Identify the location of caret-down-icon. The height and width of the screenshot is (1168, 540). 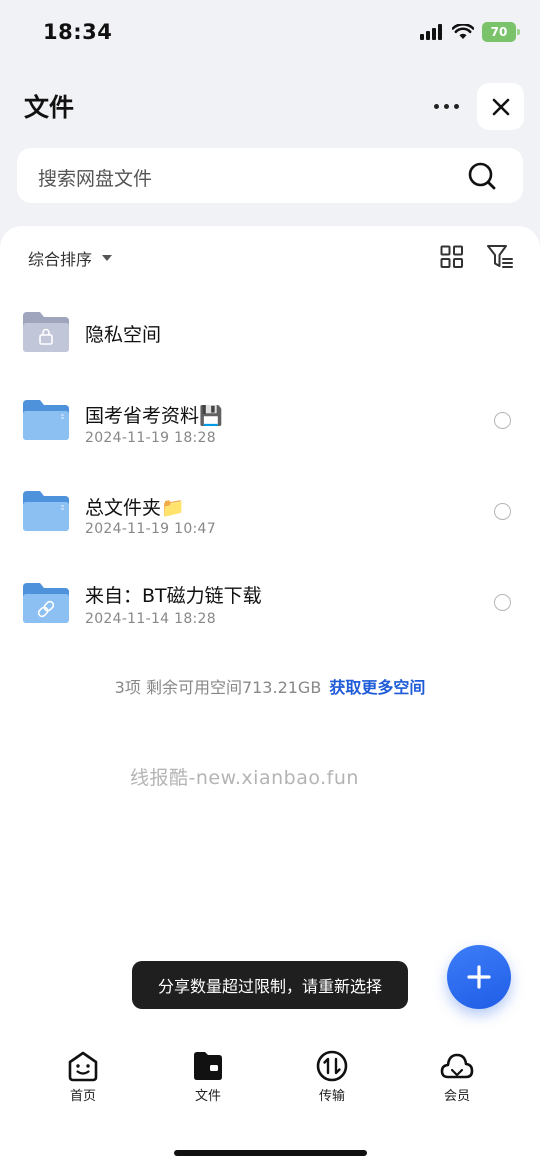
(107, 258).